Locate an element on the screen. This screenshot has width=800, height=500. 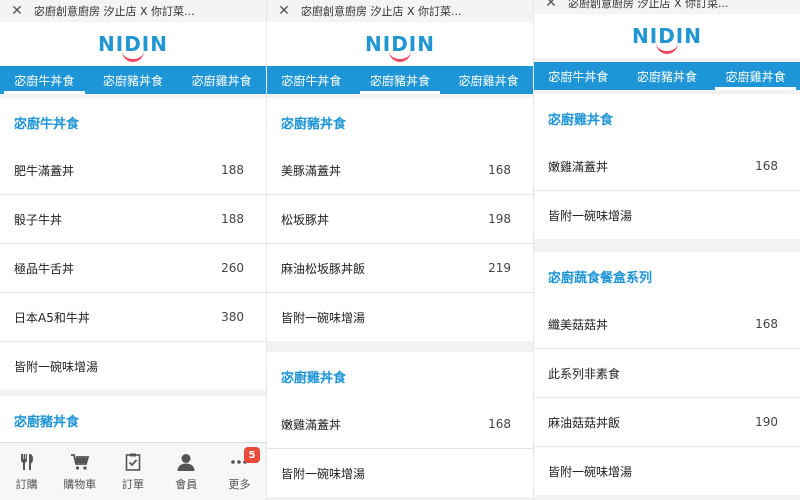
nav-label: 更多 is located at coordinates (239, 484).